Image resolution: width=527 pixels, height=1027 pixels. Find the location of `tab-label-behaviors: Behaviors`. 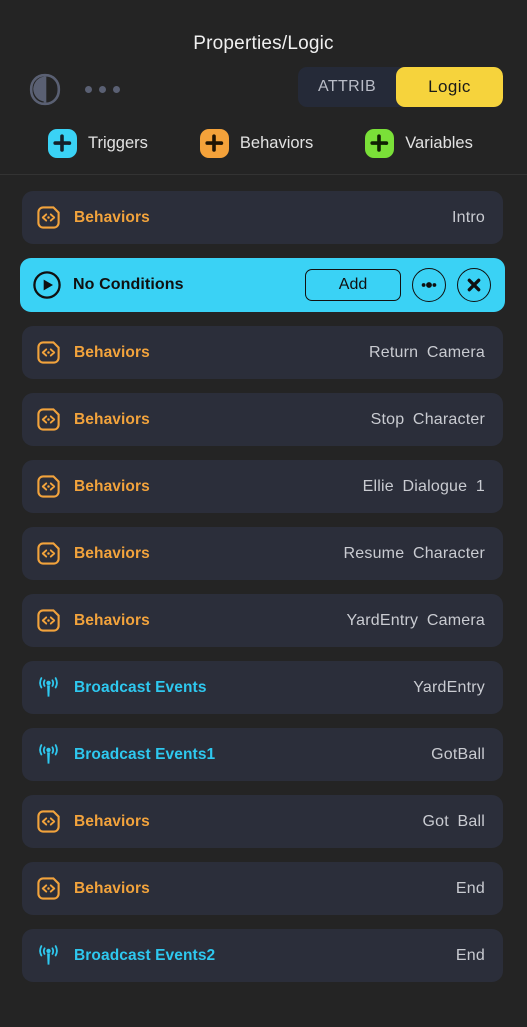

tab-label-behaviors: Behaviors is located at coordinates (276, 142).